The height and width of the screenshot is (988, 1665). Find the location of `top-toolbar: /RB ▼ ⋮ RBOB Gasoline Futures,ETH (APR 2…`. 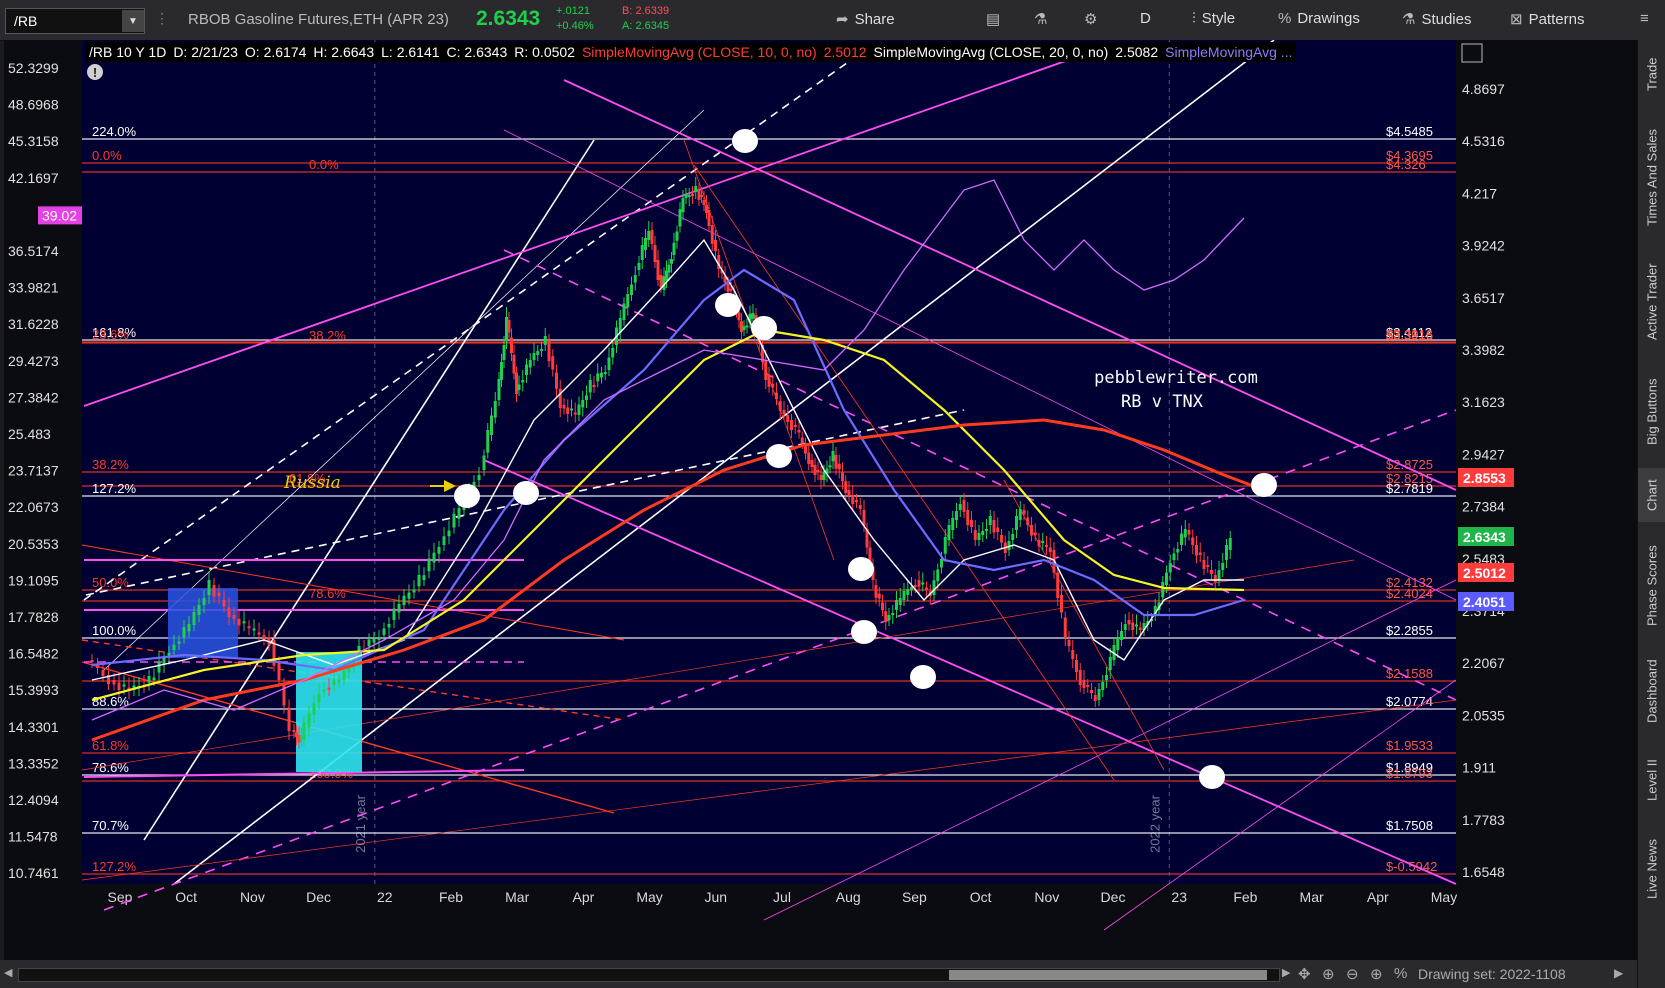

top-toolbar: /RB ▼ ⋮ RBOB Gasoline Futures,ETH (APR 2… is located at coordinates (832, 20).